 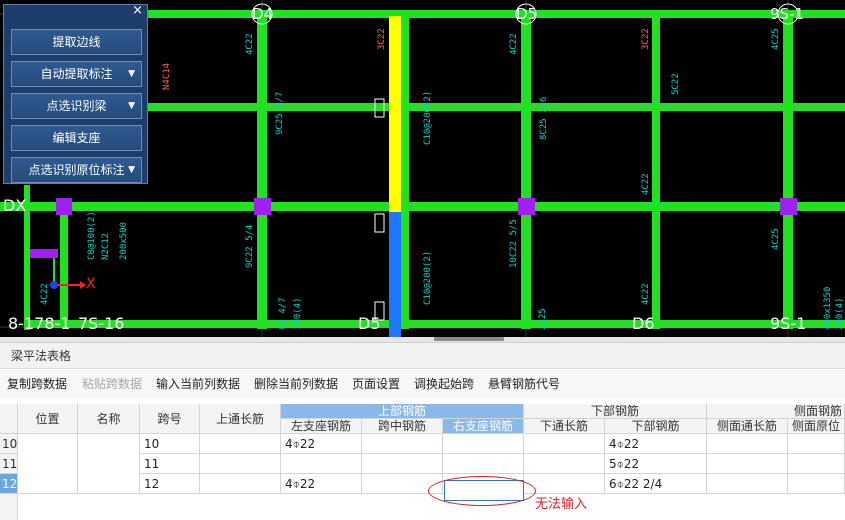 I want to click on header-side-long: 侧面通长筋, so click(x=747, y=426).